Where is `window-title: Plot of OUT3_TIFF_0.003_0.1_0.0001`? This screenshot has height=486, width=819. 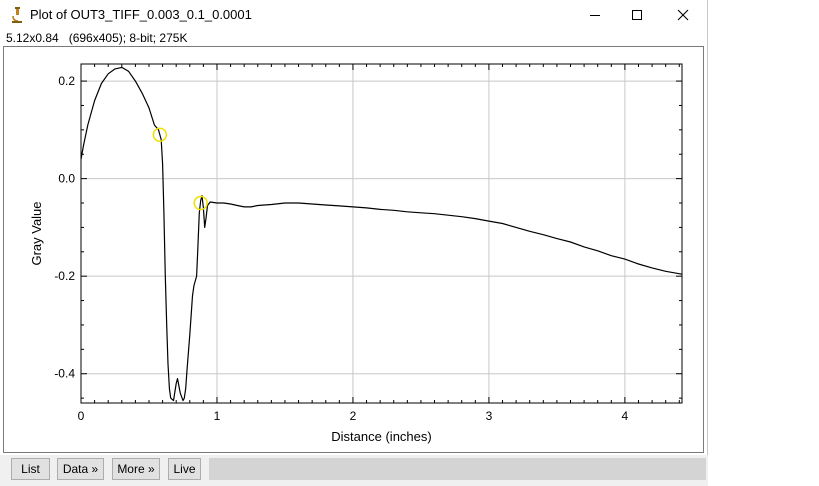 window-title: Plot of OUT3_TIFF_0.003_0.1_0.0001 is located at coordinates (141, 14).